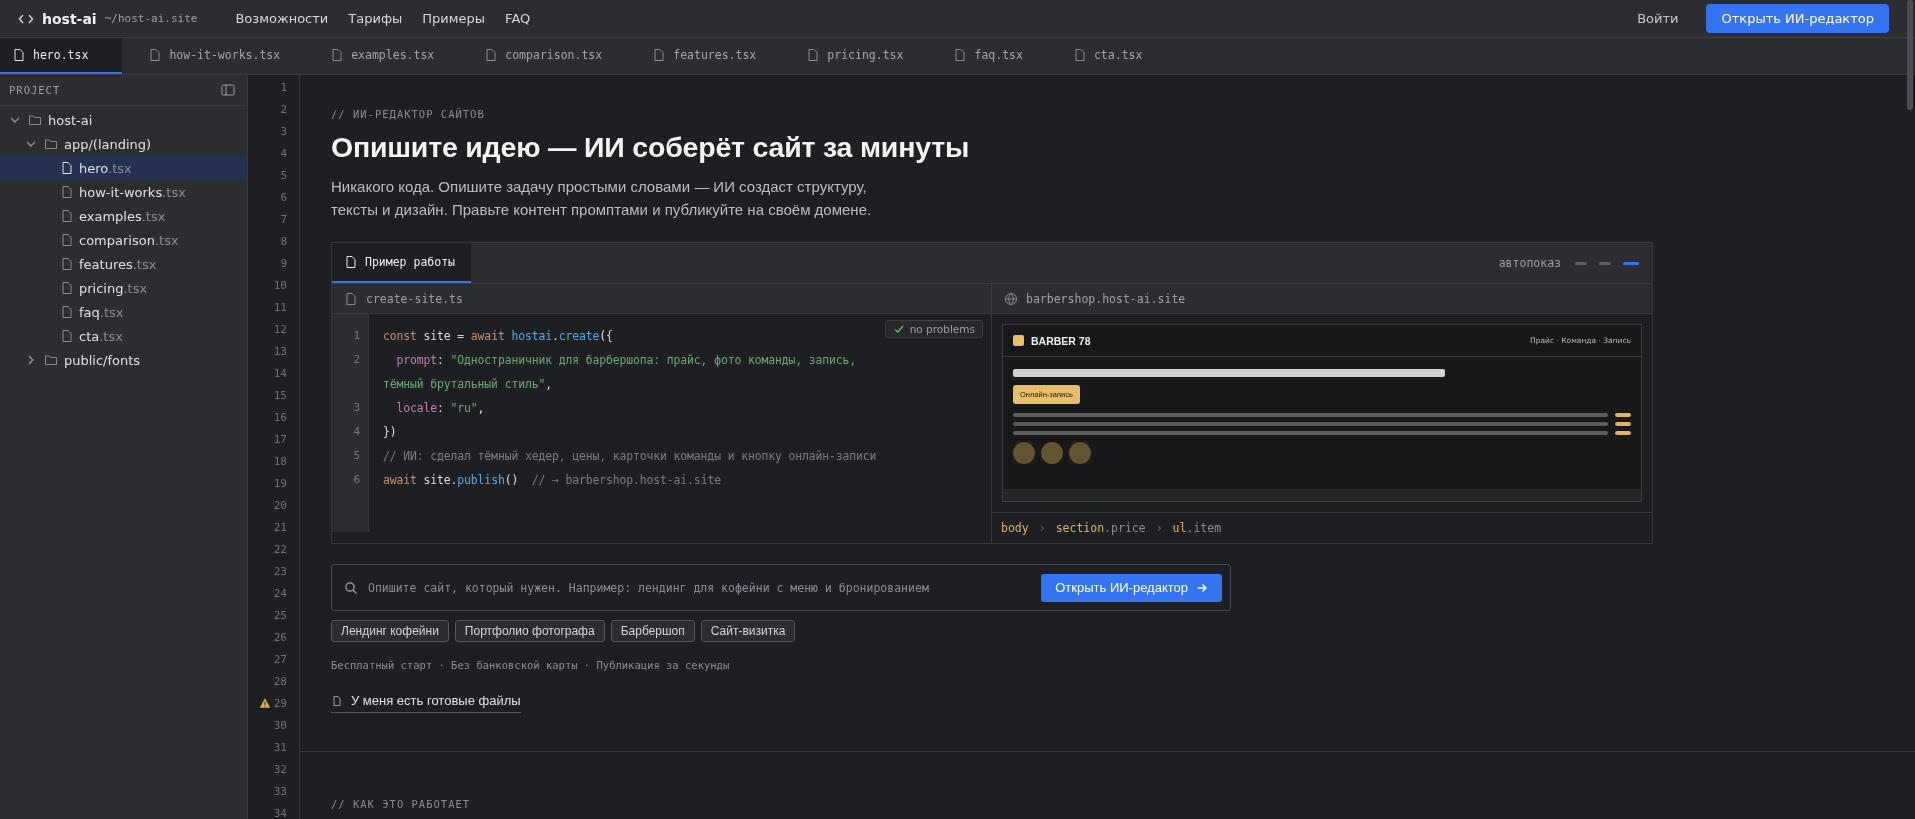 This screenshot has width=1915, height=819. Describe the element at coordinates (1623, 433) in the screenshot. I see `price-placeholder` at that location.